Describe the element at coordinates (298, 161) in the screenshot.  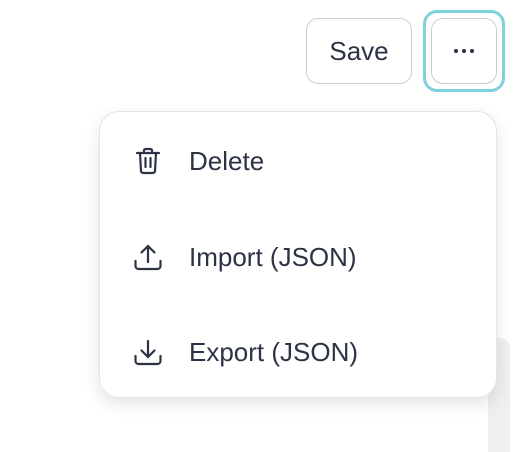
I see `menu-item-delete: Delete` at that location.